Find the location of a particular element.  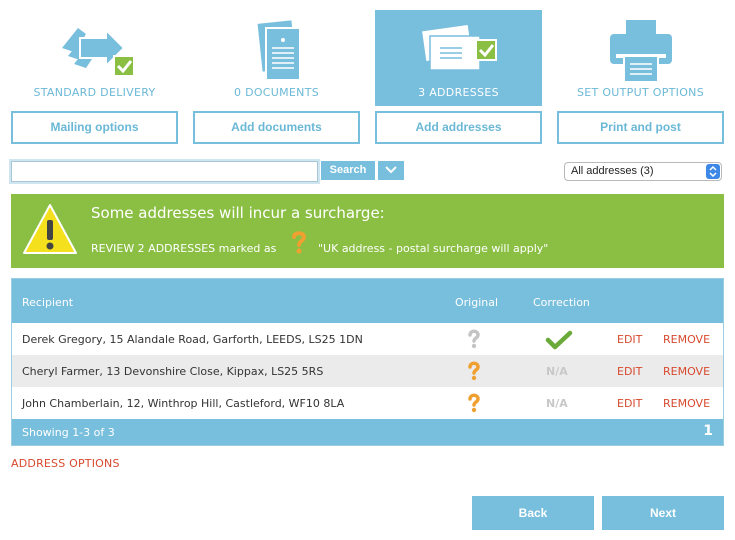

header-correction: Correction is located at coordinates (561, 302).